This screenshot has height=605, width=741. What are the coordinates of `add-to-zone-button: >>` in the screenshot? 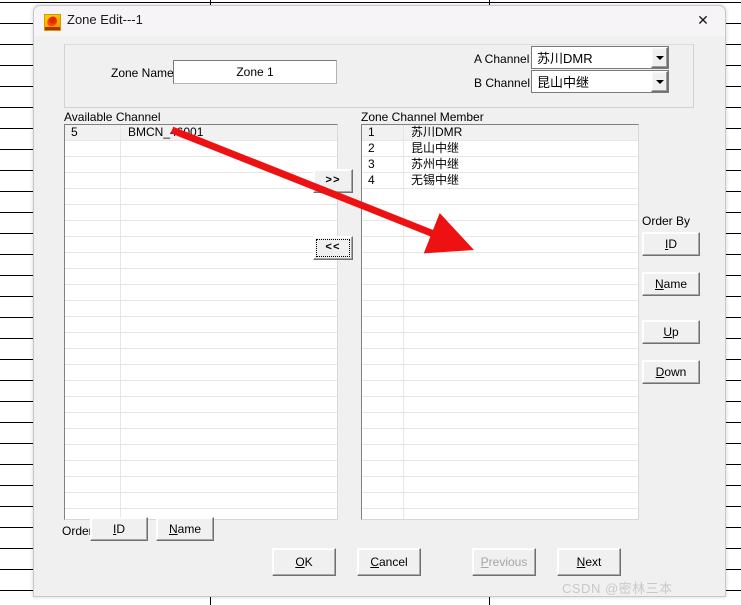 It's located at (333, 181).